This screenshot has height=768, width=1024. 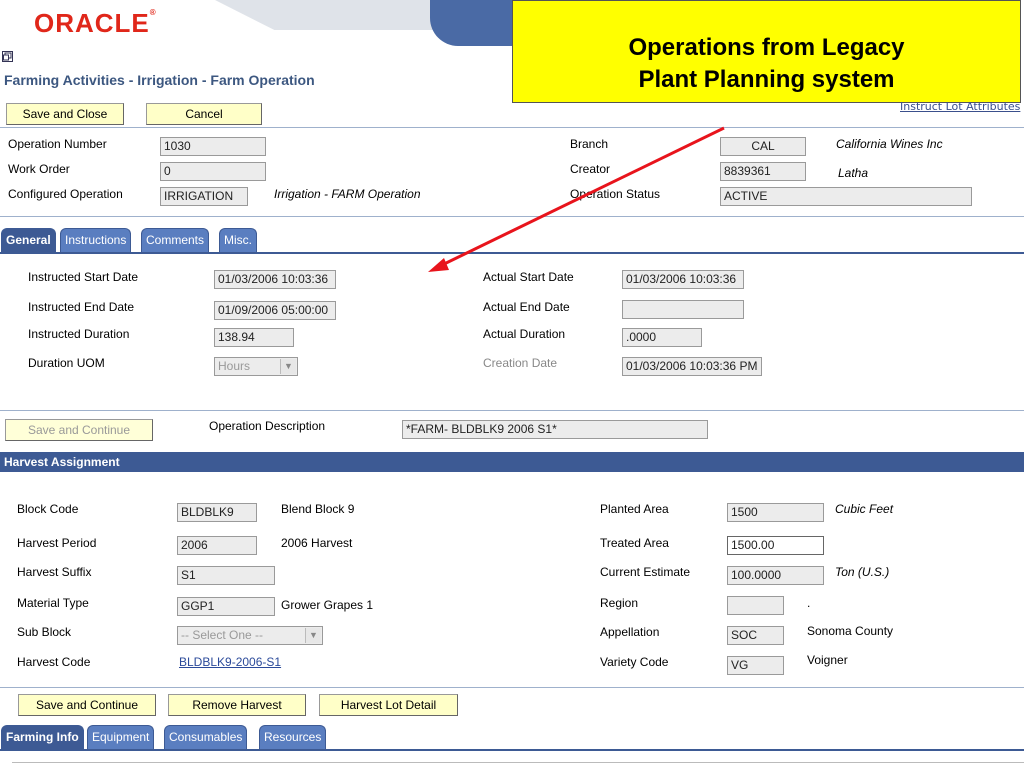 I want to click on arrow-head, so click(x=438, y=265).